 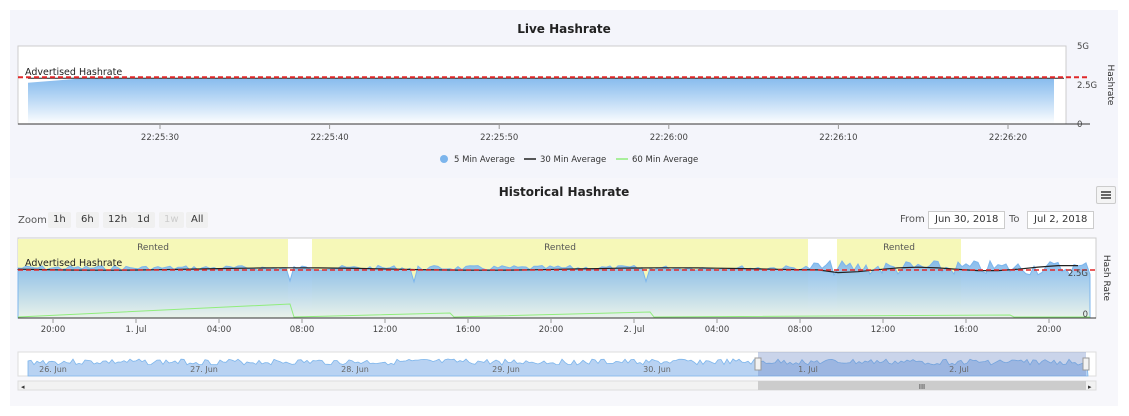 I want to click on legend-marker-5min, so click(x=444, y=159).